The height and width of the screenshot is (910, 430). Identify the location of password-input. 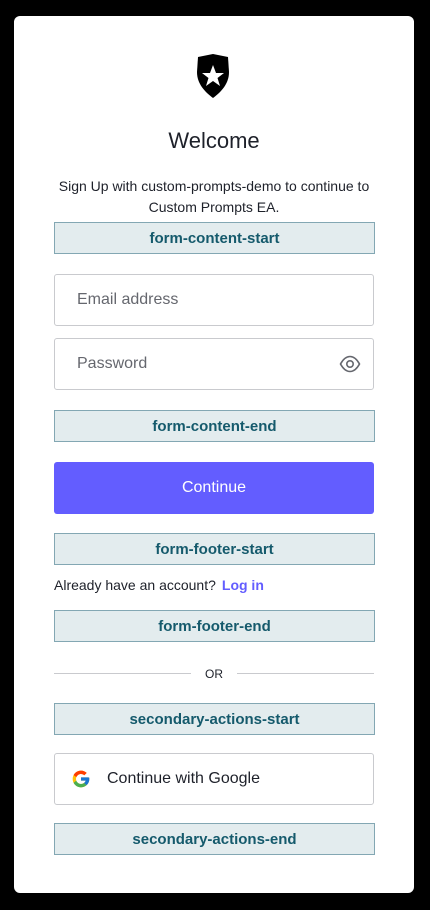
(197, 364).